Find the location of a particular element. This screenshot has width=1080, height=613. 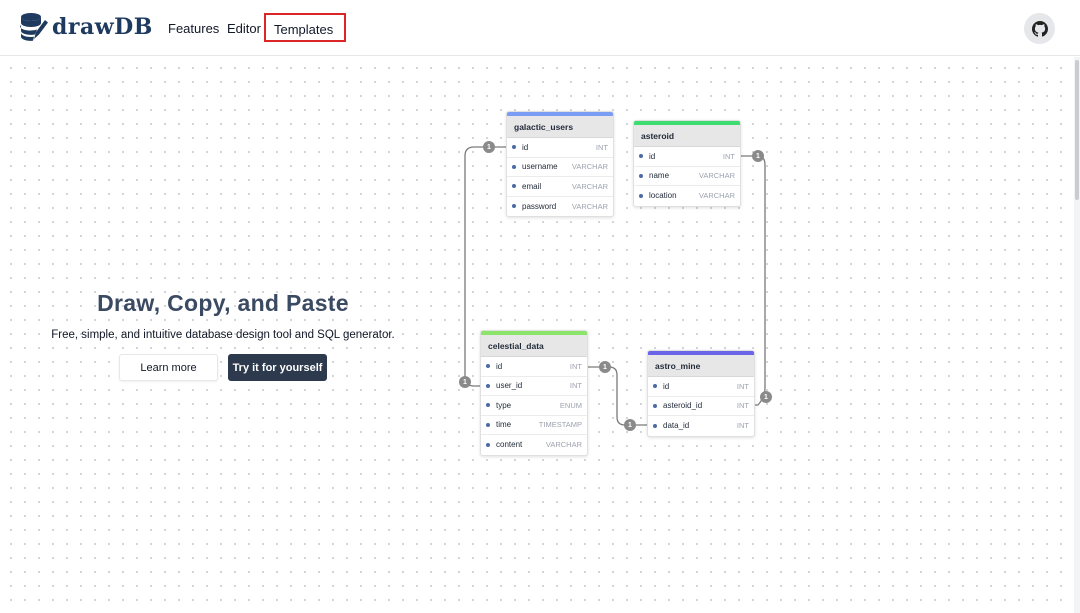

scrollbar-thumb is located at coordinates (1077, 130).